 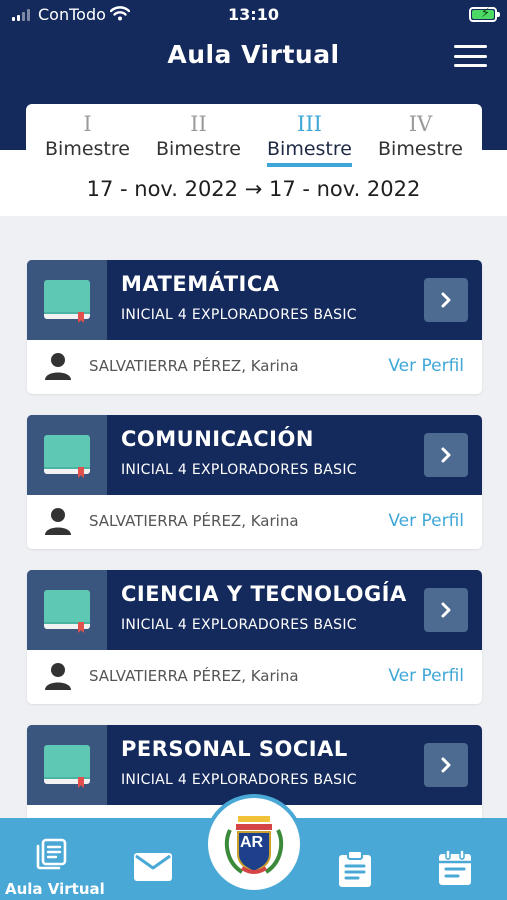 I want to click on tab-period-1: I Bimestre, so click(x=88, y=136).